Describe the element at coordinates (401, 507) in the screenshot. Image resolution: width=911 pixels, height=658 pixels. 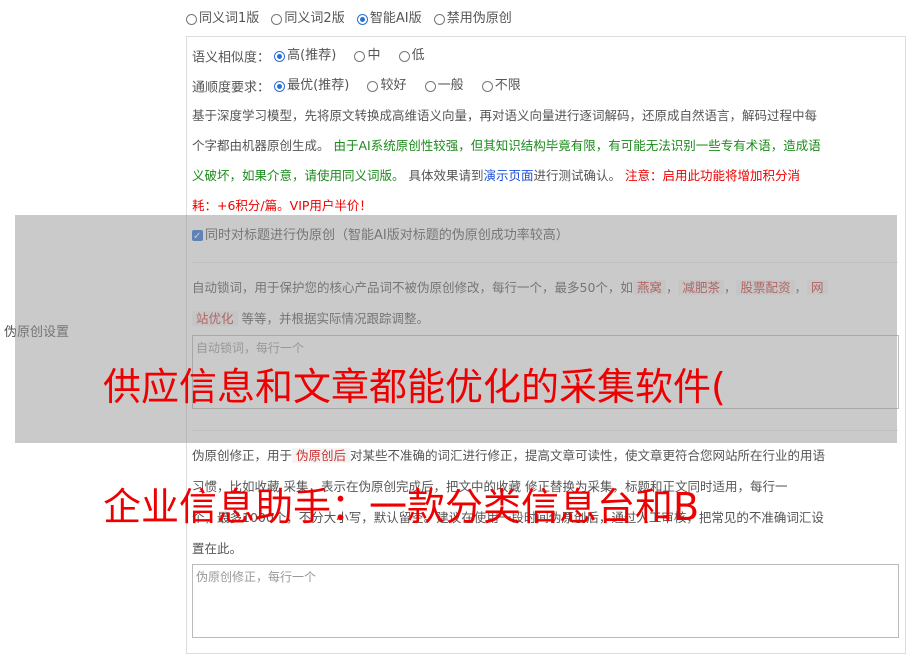
I see `overlay-caption-2: 企业信息助手：一款分类信息台和B` at that location.